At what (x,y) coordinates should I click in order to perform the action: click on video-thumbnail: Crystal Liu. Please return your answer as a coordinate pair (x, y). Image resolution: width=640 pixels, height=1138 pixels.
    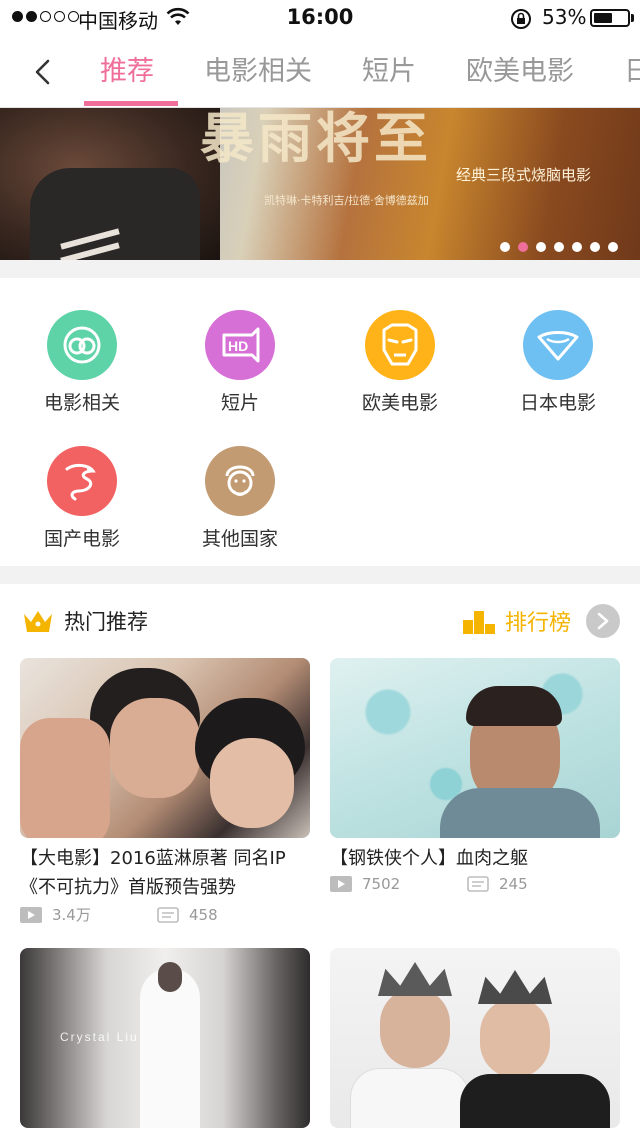
    Looking at the image, I should click on (165, 1038).